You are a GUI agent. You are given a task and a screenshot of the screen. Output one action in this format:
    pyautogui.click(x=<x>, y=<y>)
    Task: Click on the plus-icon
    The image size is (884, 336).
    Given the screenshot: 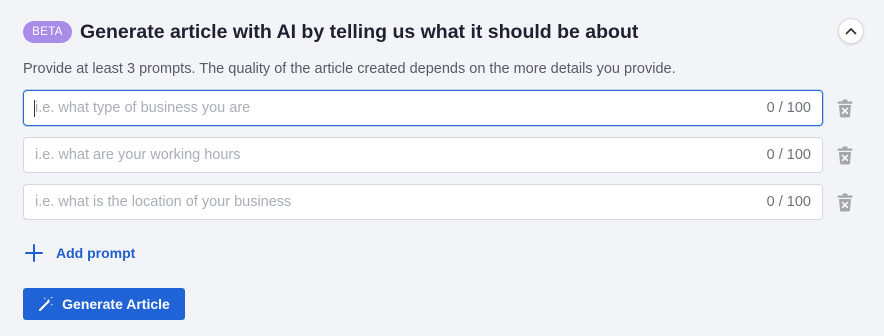 What is the action you would take?
    pyautogui.click(x=34, y=253)
    